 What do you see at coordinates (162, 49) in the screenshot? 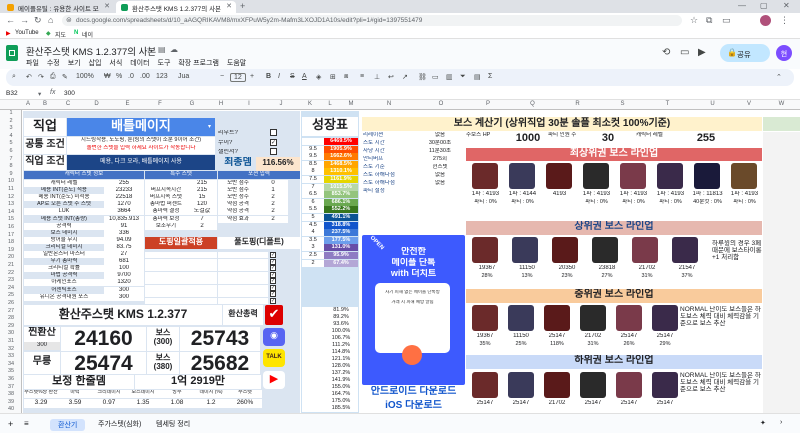
I see `move-folder-icon: ▤` at bounding box center [162, 49].